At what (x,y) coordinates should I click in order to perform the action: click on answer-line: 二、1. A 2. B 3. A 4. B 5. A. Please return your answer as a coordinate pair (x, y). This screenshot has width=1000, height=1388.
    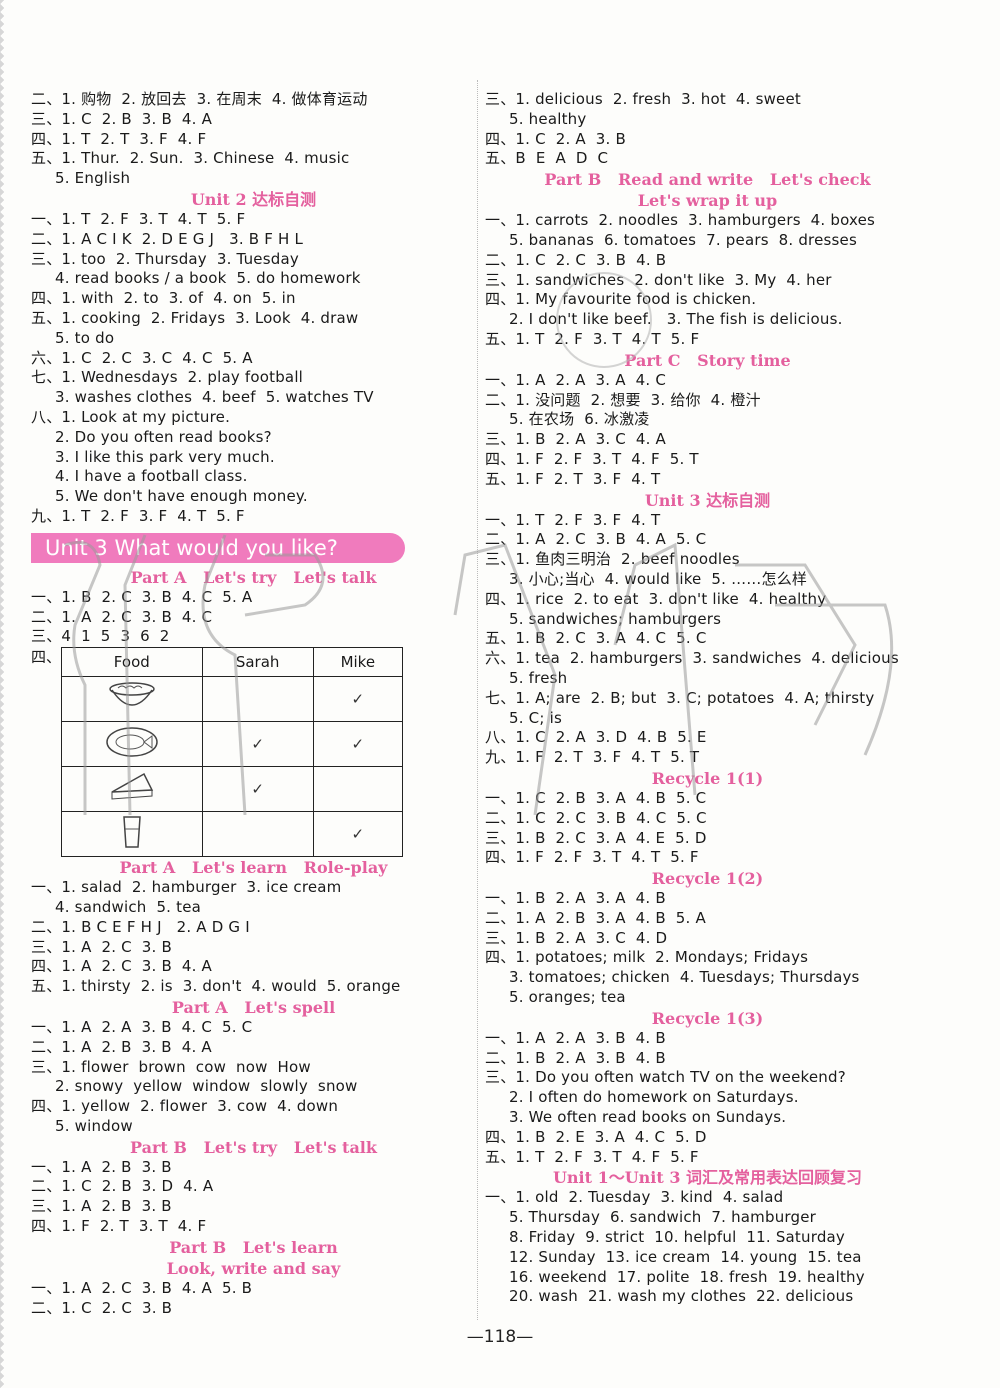
    Looking at the image, I should click on (707, 919).